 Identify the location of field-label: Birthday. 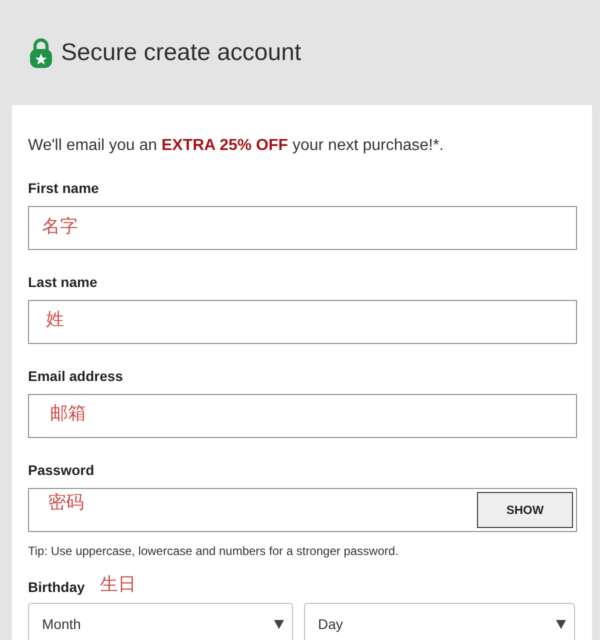
(56, 587).